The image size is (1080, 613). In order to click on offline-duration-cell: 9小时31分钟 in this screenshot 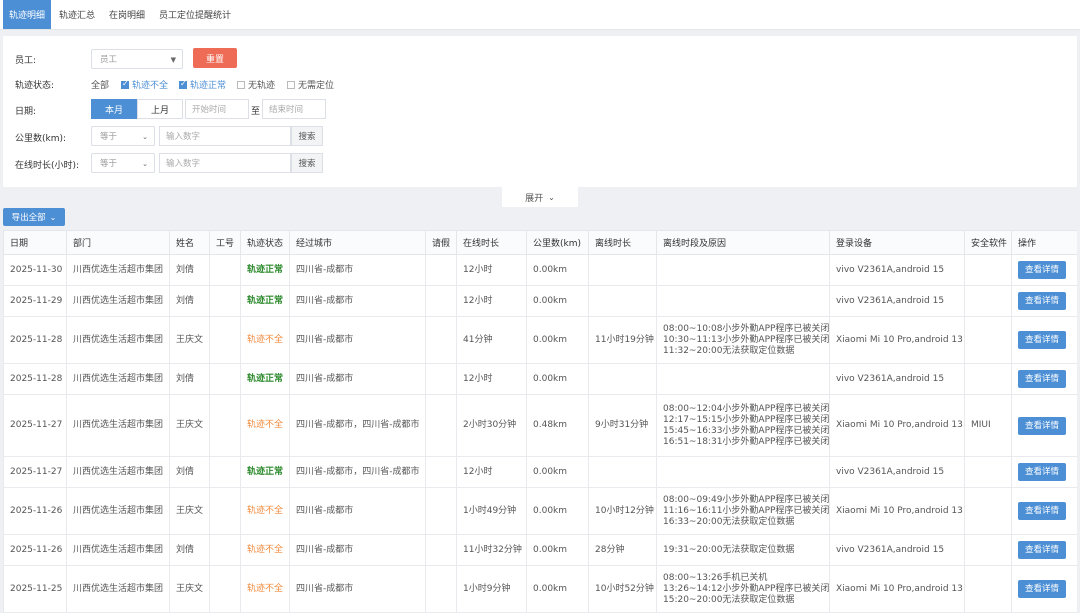, I will do `click(622, 425)`.